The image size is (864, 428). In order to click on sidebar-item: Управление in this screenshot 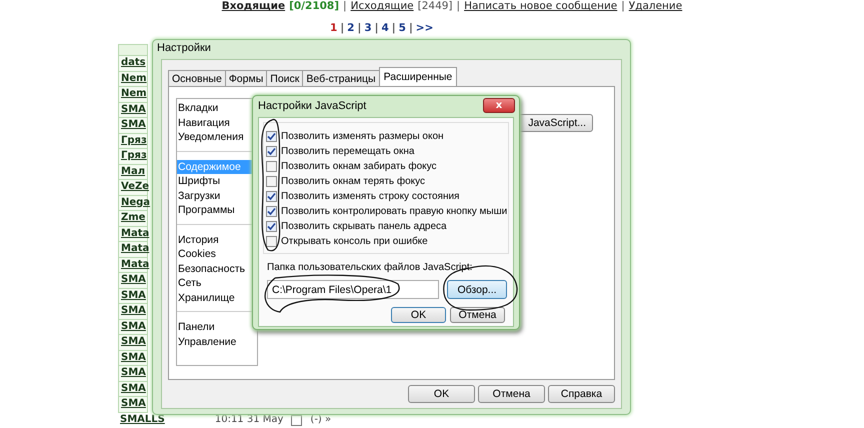, I will do `click(217, 341)`.